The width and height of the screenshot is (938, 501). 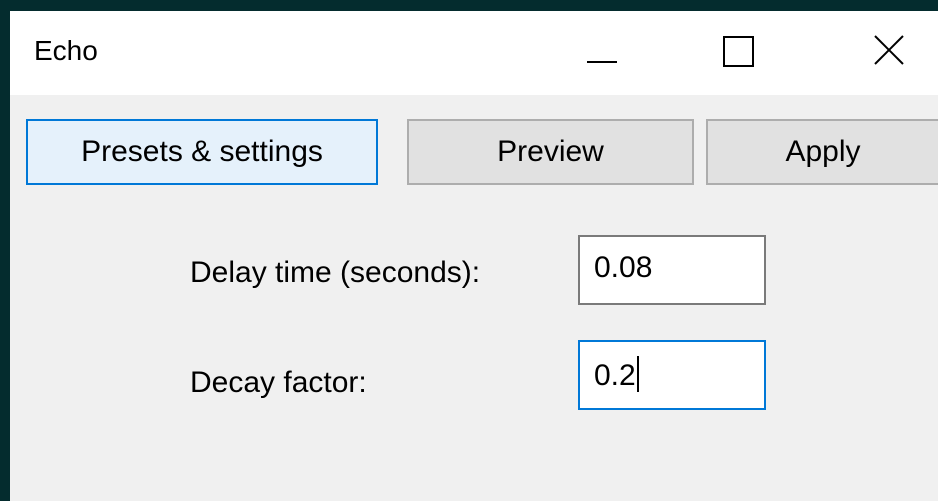 I want to click on maximize-icon, so click(x=738, y=51).